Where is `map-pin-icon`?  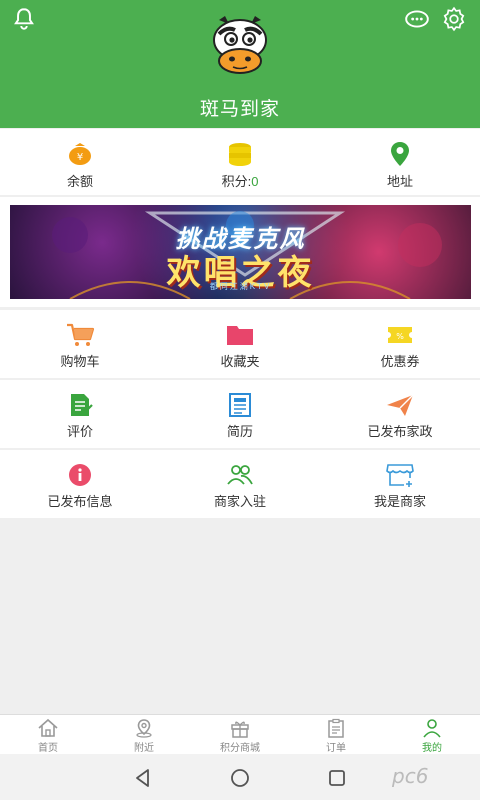
map-pin-icon is located at coordinates (144, 728).